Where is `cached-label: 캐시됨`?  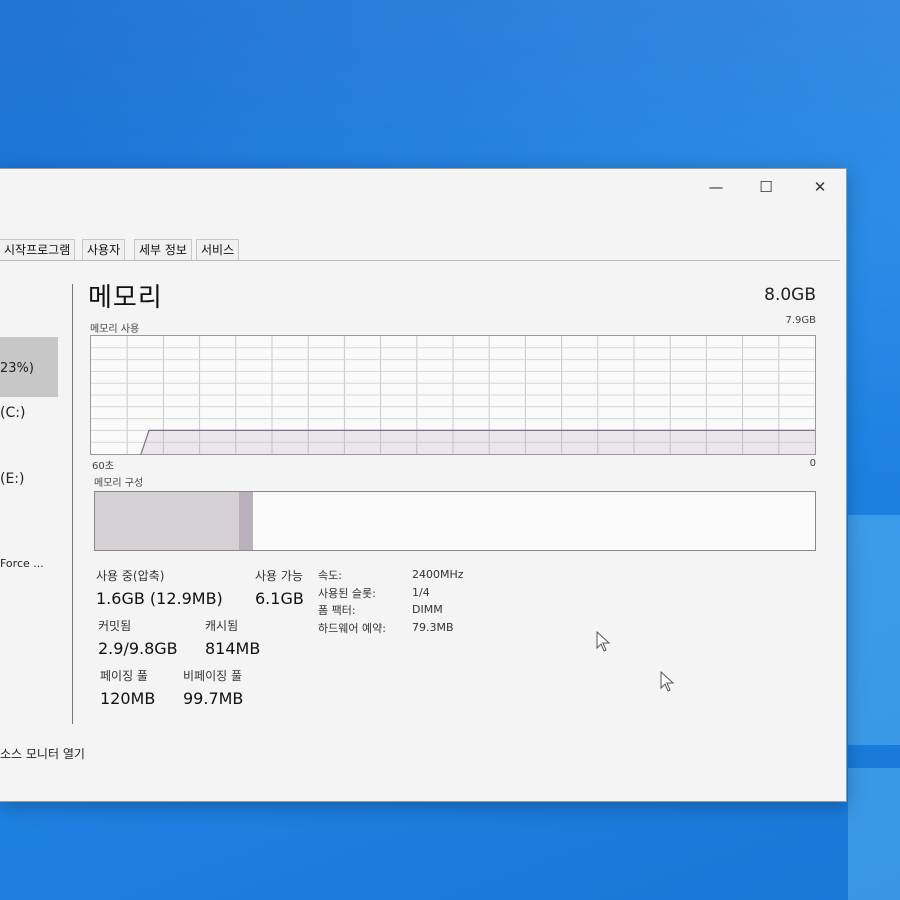
cached-label: 캐시됨 is located at coordinates (222, 626).